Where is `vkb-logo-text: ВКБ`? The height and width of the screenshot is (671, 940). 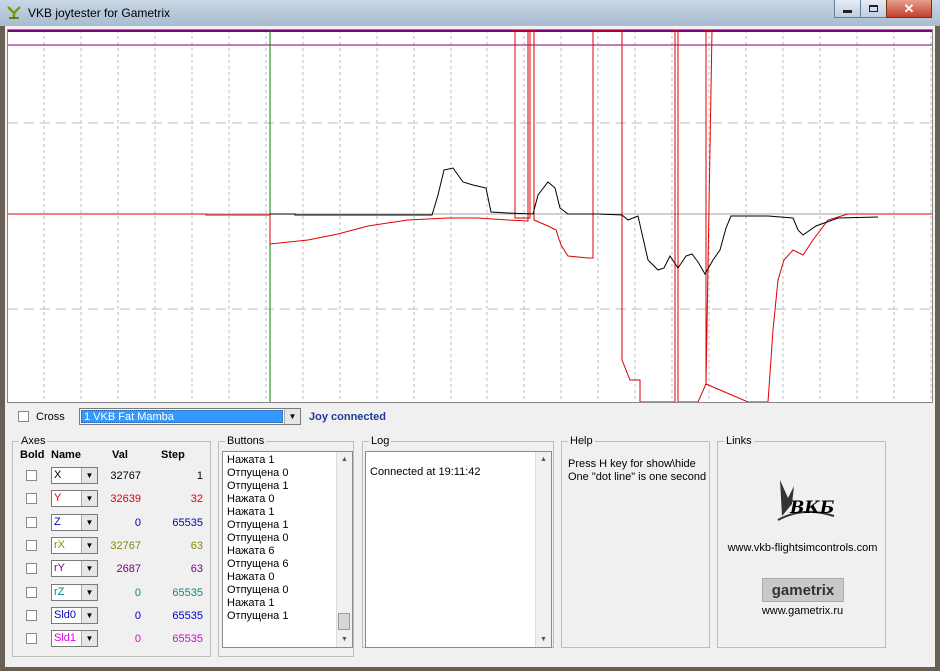
vkb-logo-text: ВКБ is located at coordinates (812, 508).